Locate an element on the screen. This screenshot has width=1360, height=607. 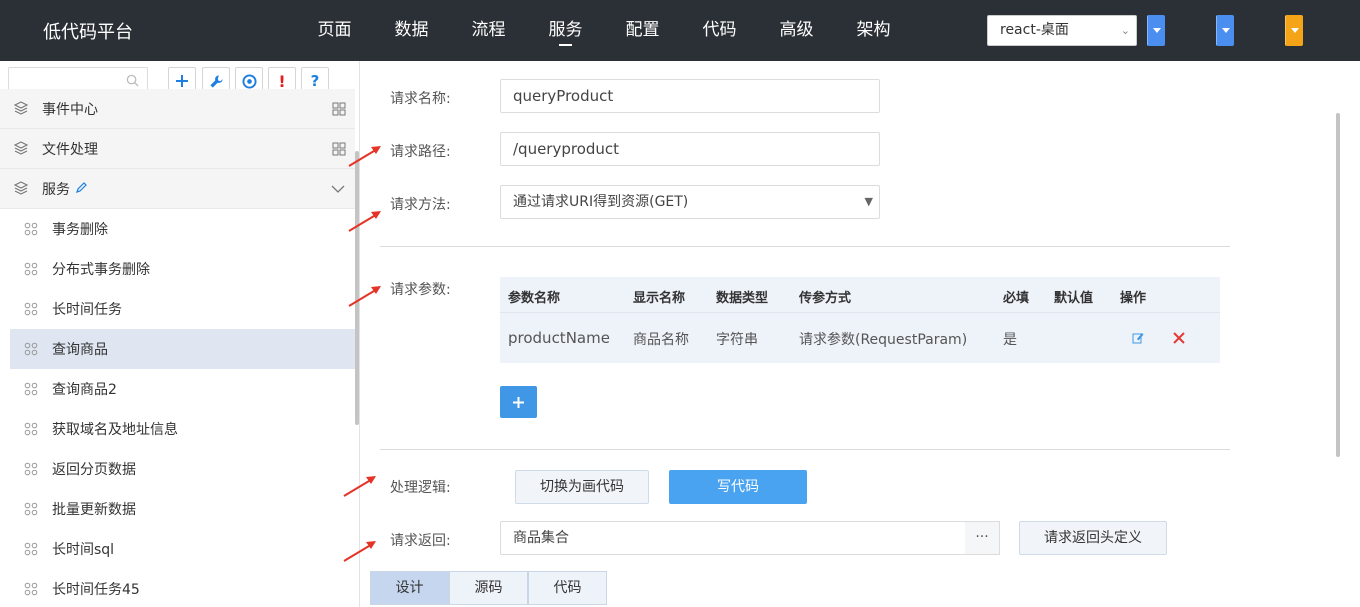
add-icon is located at coordinates (182, 81).